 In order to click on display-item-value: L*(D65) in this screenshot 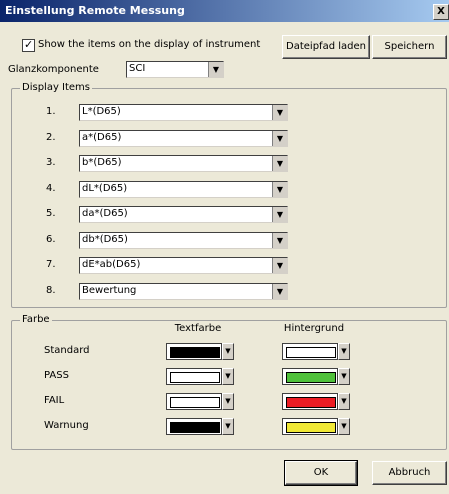, I will do `click(101, 111)`.